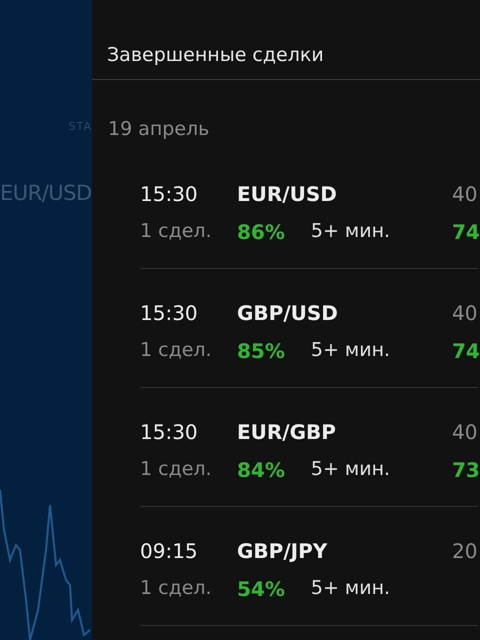 This screenshot has height=640, width=480. I want to click on trade-pair: EUR/GBP, so click(287, 432).